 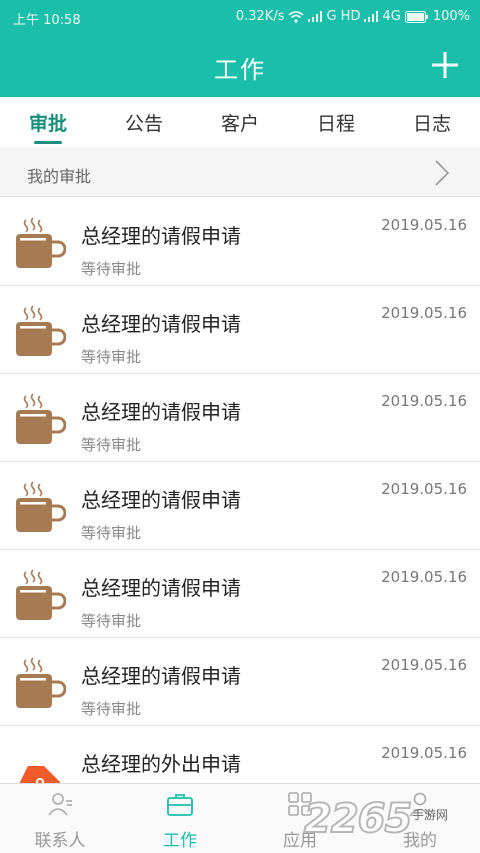 What do you see at coordinates (180, 818) in the screenshot?
I see `tab-work: 工作` at bounding box center [180, 818].